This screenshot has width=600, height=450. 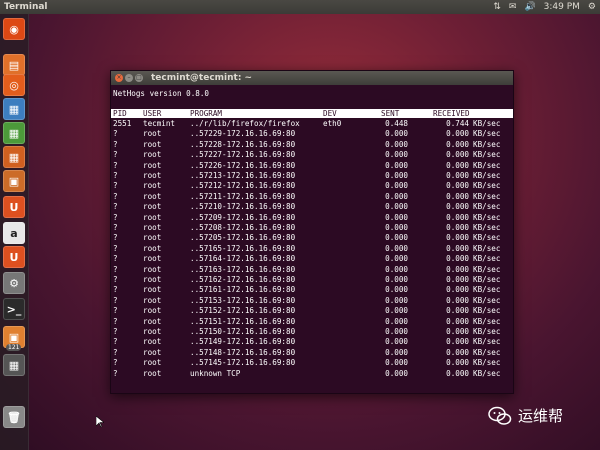 What do you see at coordinates (243, 217) in the screenshot?
I see `cell-program: ..57209-172.16.16.69:80` at bounding box center [243, 217].